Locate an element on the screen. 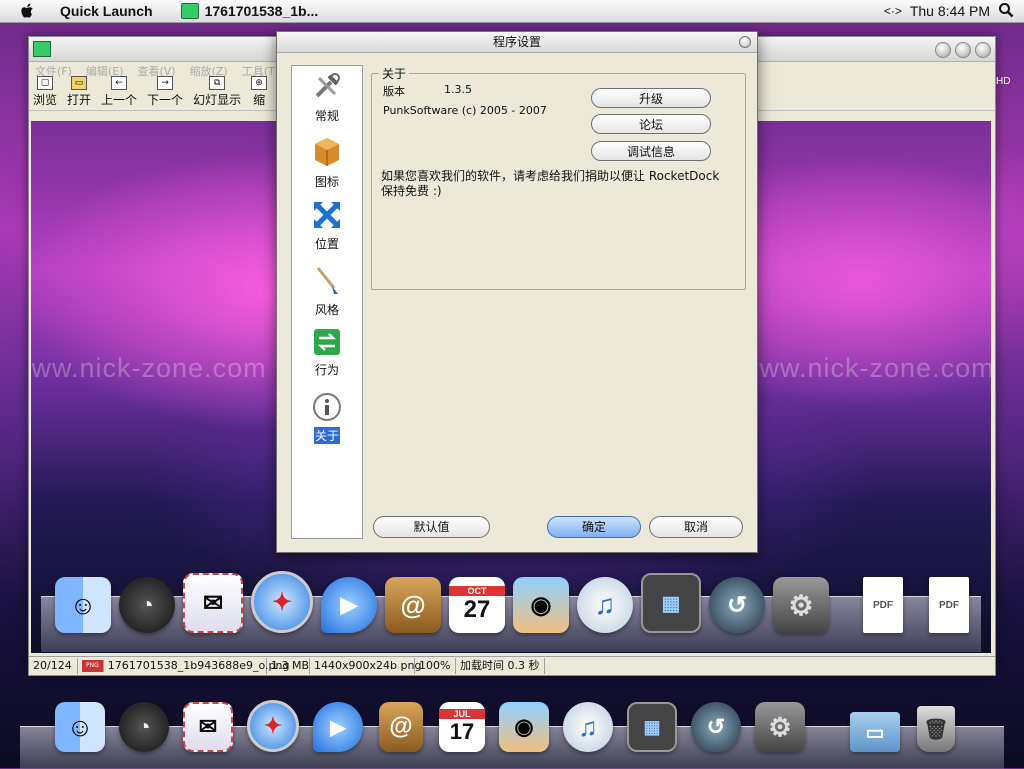 This screenshot has width=1024, height=769. ical-icon: JUL 17 is located at coordinates (462, 727).